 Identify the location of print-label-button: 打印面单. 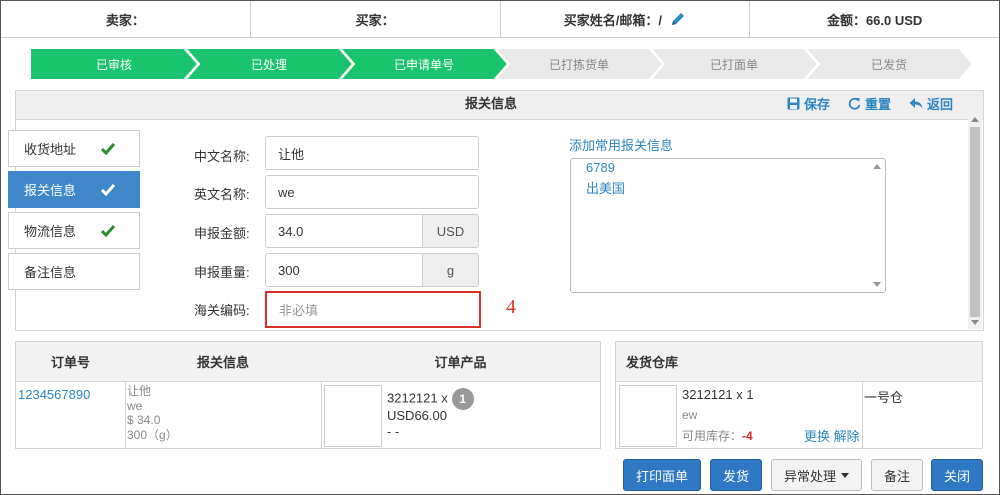
(662, 475).